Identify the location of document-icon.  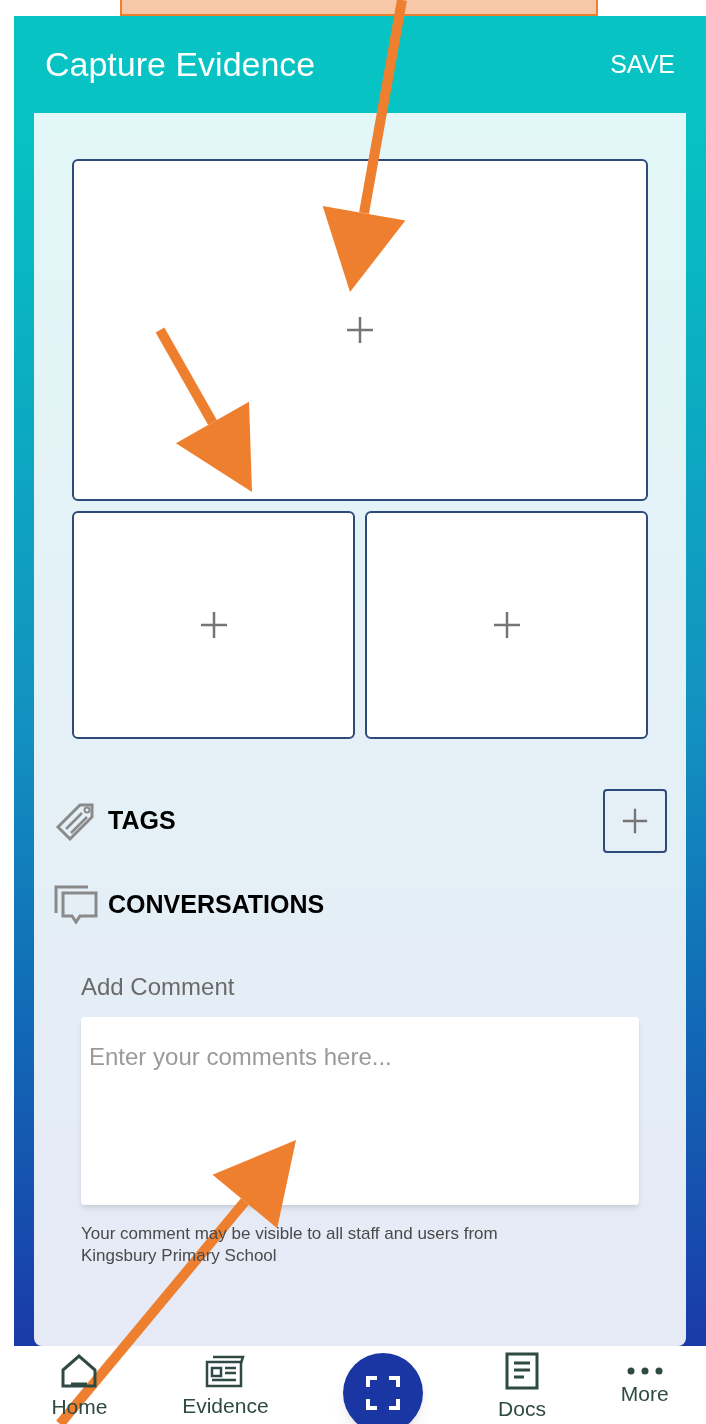
(522, 1371).